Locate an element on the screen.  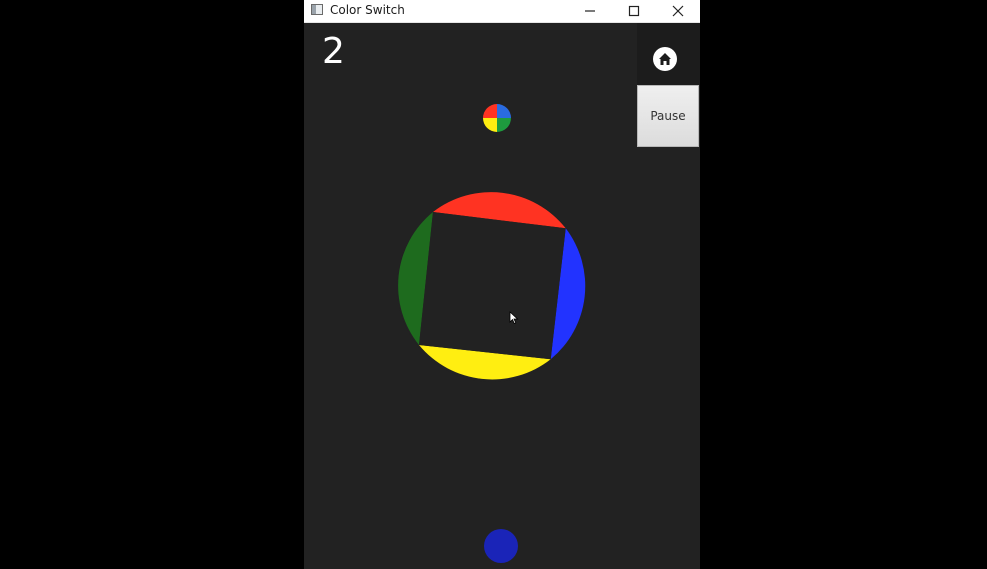
pause-button: Pause is located at coordinates (668, 116).